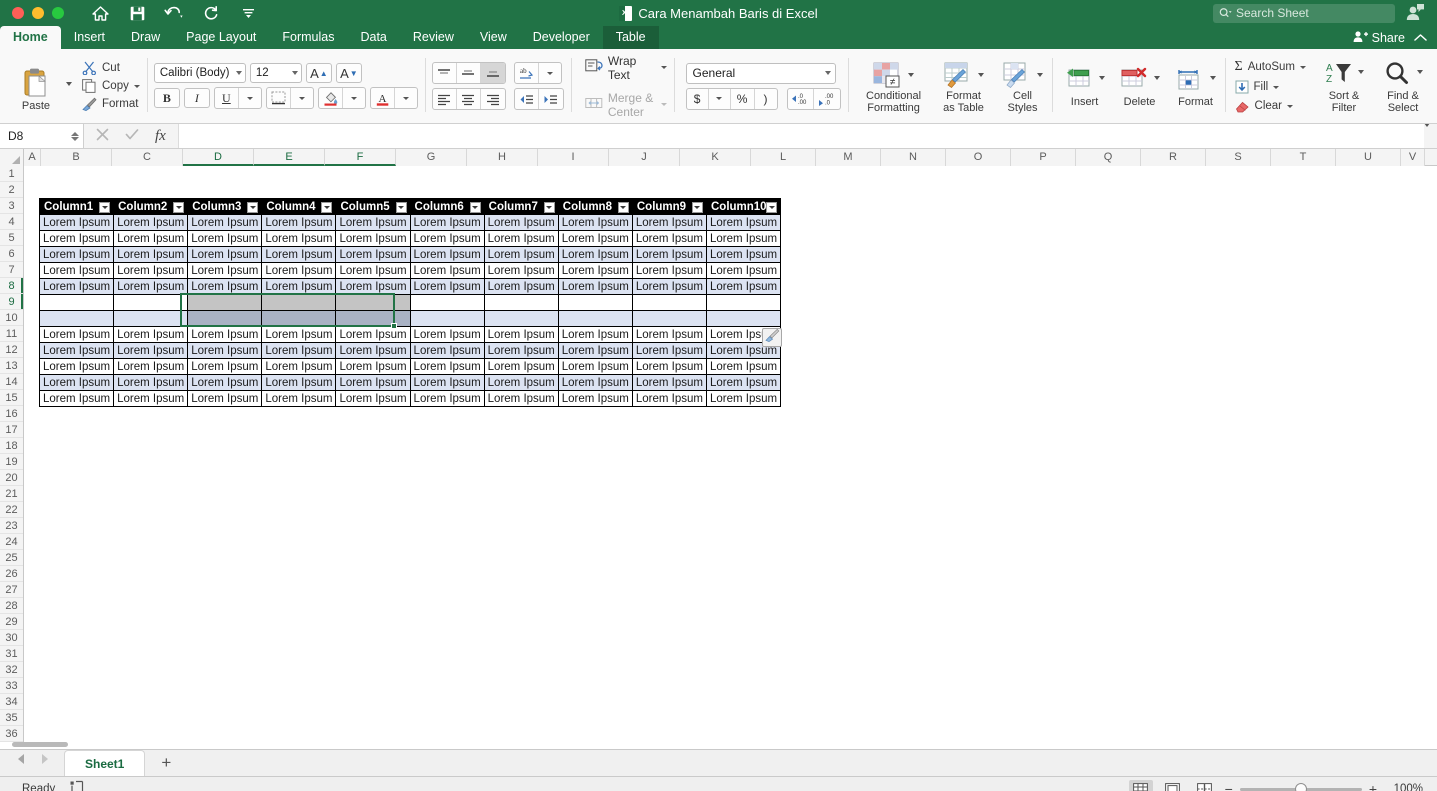 Image resolution: width=1437 pixels, height=791 pixels. What do you see at coordinates (894, 86) in the screenshot?
I see `conditional-formatting-button: ≠ Conditional Formatting` at bounding box center [894, 86].